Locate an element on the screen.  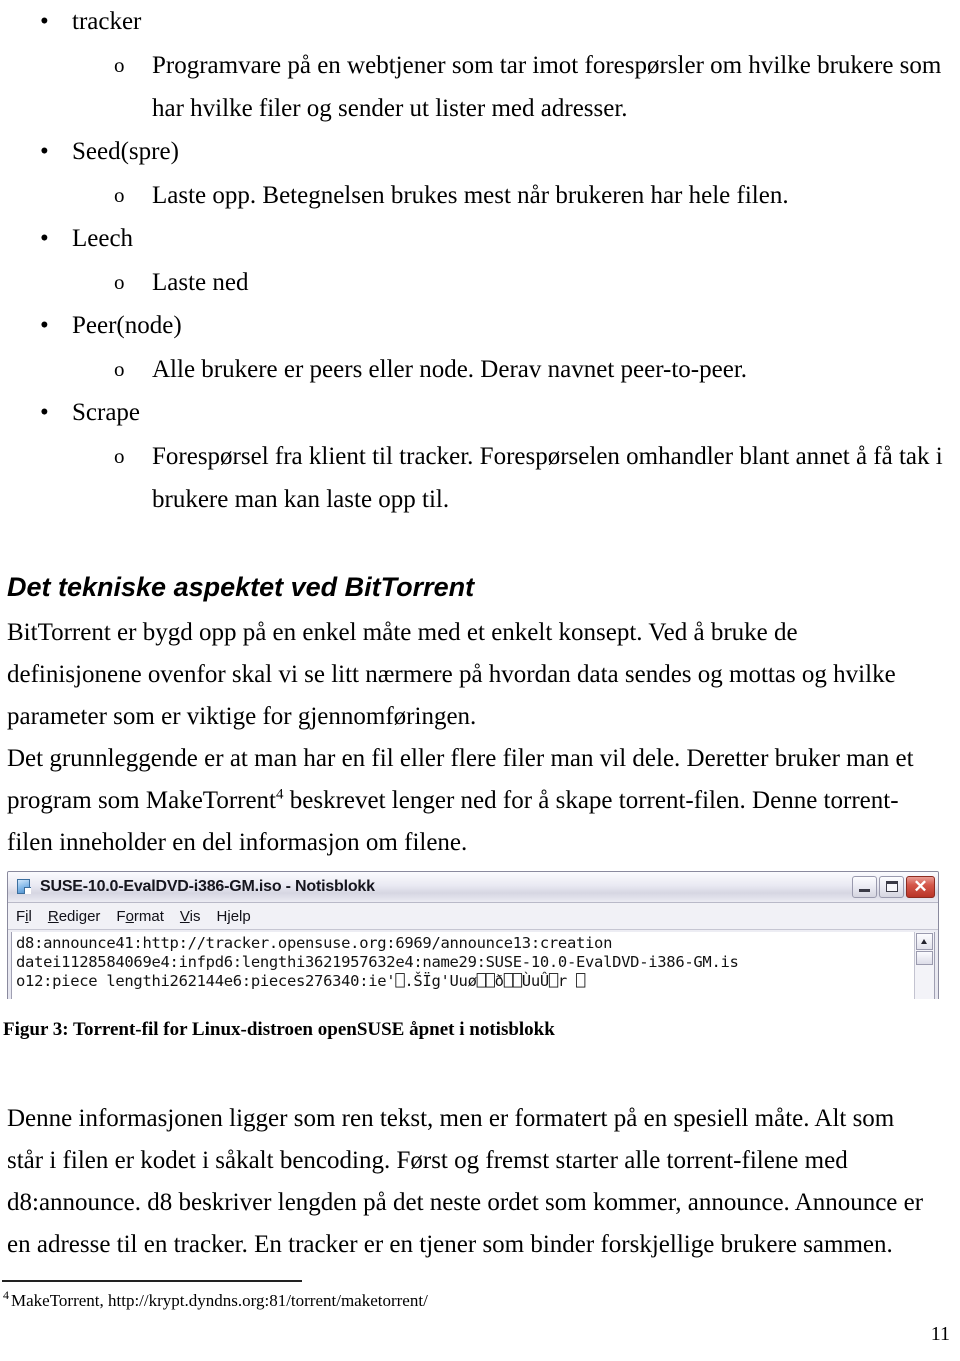
notepad-document-icon is located at coordinates (24, 887).